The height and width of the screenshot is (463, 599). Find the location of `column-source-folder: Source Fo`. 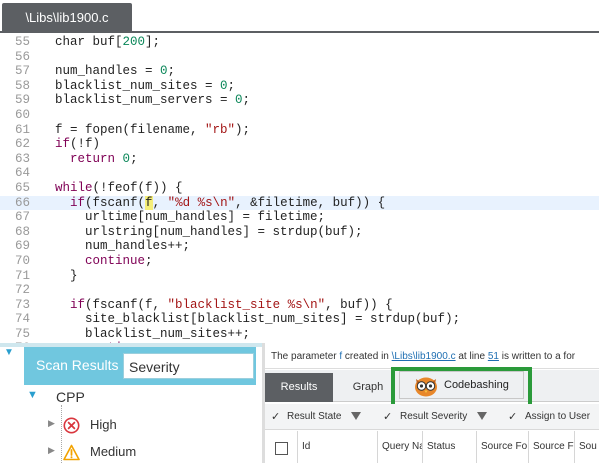

column-source-folder: Source Fo is located at coordinates (503, 447).